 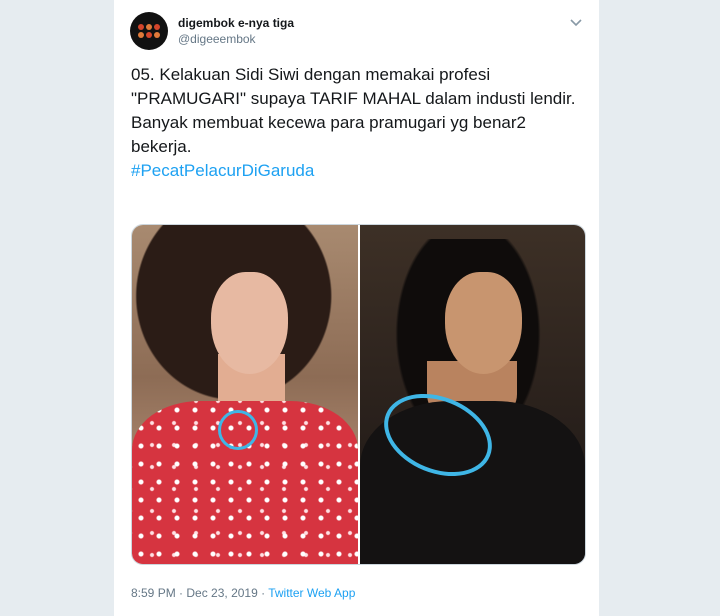 I want to click on avatar, so click(x=149, y=31).